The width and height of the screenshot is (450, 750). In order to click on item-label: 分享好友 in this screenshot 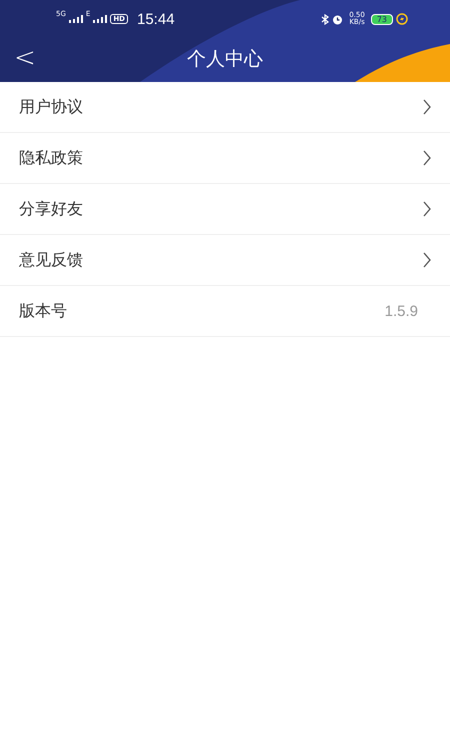, I will do `click(51, 209)`.